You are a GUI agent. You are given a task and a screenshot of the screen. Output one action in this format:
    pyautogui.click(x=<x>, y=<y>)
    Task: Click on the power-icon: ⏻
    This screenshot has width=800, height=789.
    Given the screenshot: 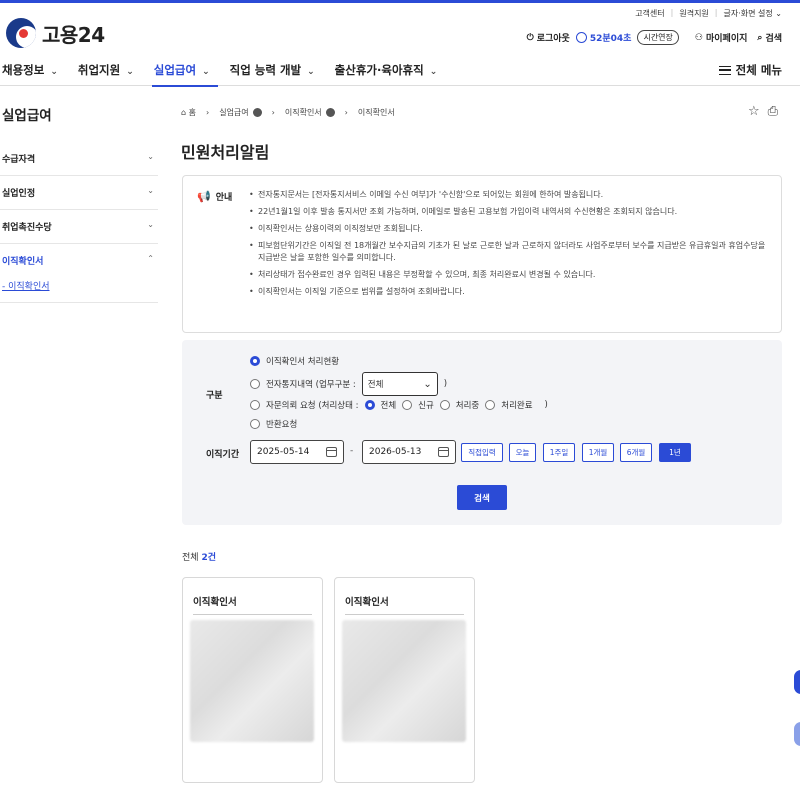 What is the action you would take?
    pyautogui.click(x=530, y=37)
    